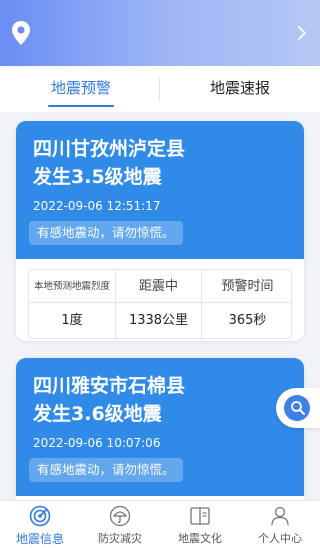 The image size is (320, 548). I want to click on stats-col-warning-time: 预警时间 365秒, so click(247, 305).